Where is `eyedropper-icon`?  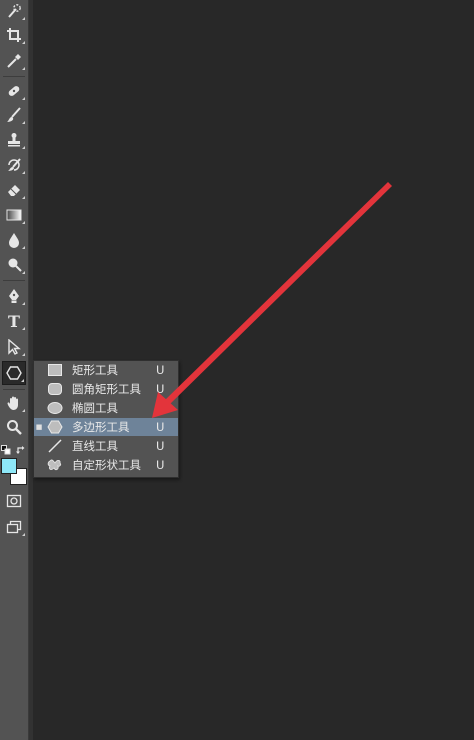 eyedropper-icon is located at coordinates (14, 61).